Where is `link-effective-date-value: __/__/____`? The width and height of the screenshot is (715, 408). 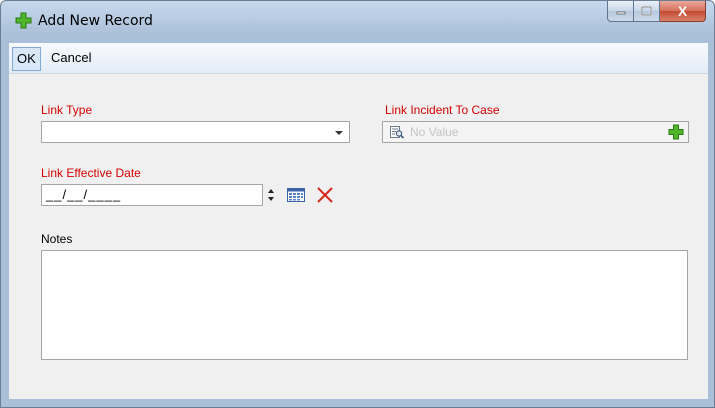
link-effective-date-value: __/__/____ is located at coordinates (84, 194).